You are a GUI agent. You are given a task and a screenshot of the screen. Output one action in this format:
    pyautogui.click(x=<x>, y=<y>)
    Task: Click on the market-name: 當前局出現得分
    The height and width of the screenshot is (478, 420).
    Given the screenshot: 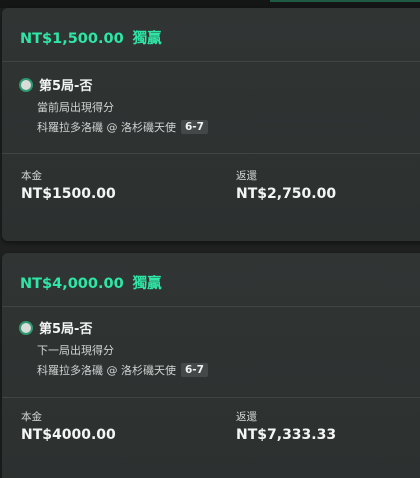 What is the action you would take?
    pyautogui.click(x=75, y=107)
    